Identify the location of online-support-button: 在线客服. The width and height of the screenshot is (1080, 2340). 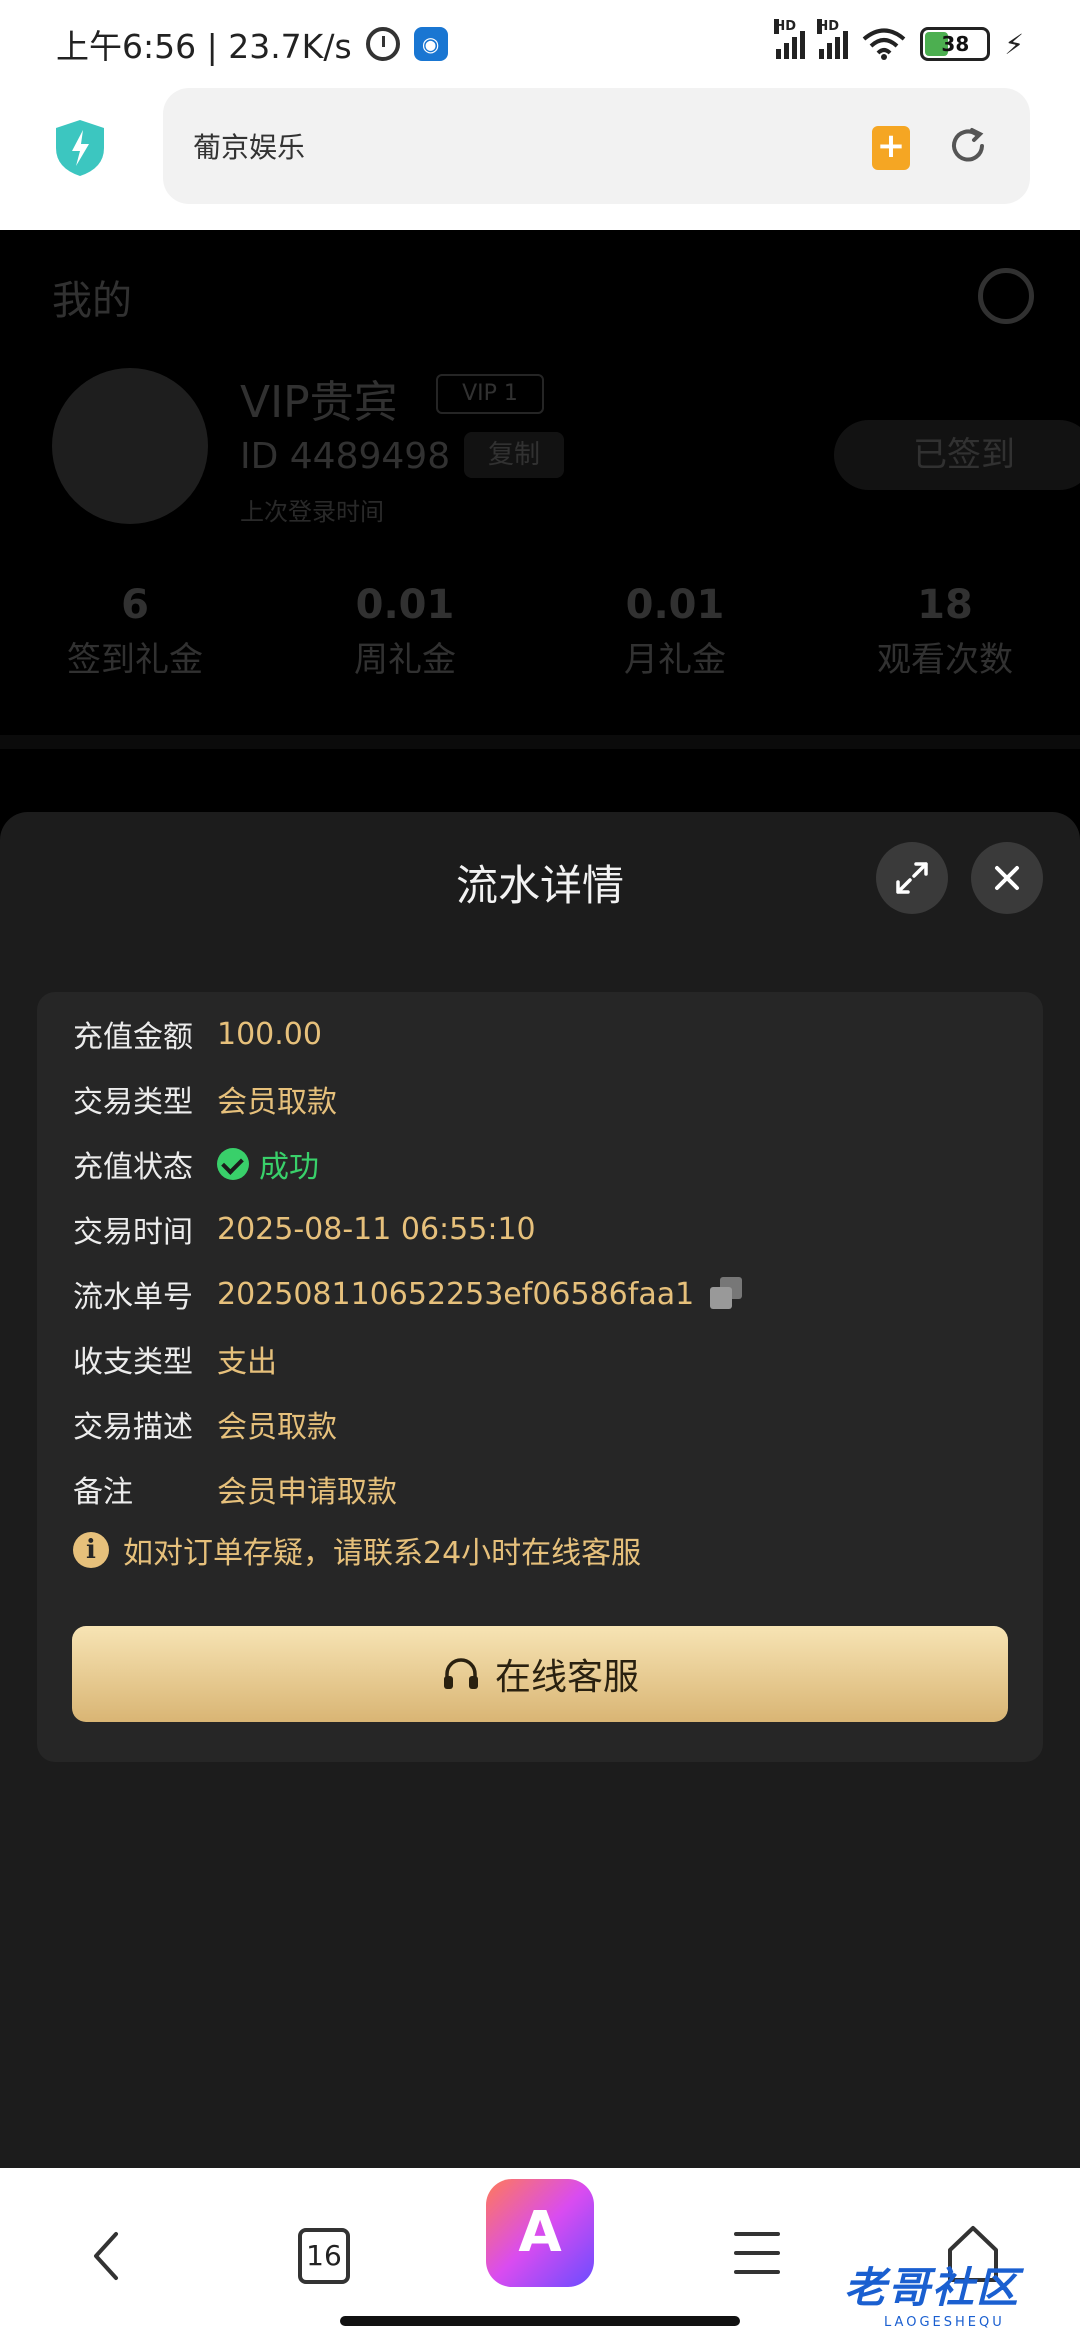
(540, 1674).